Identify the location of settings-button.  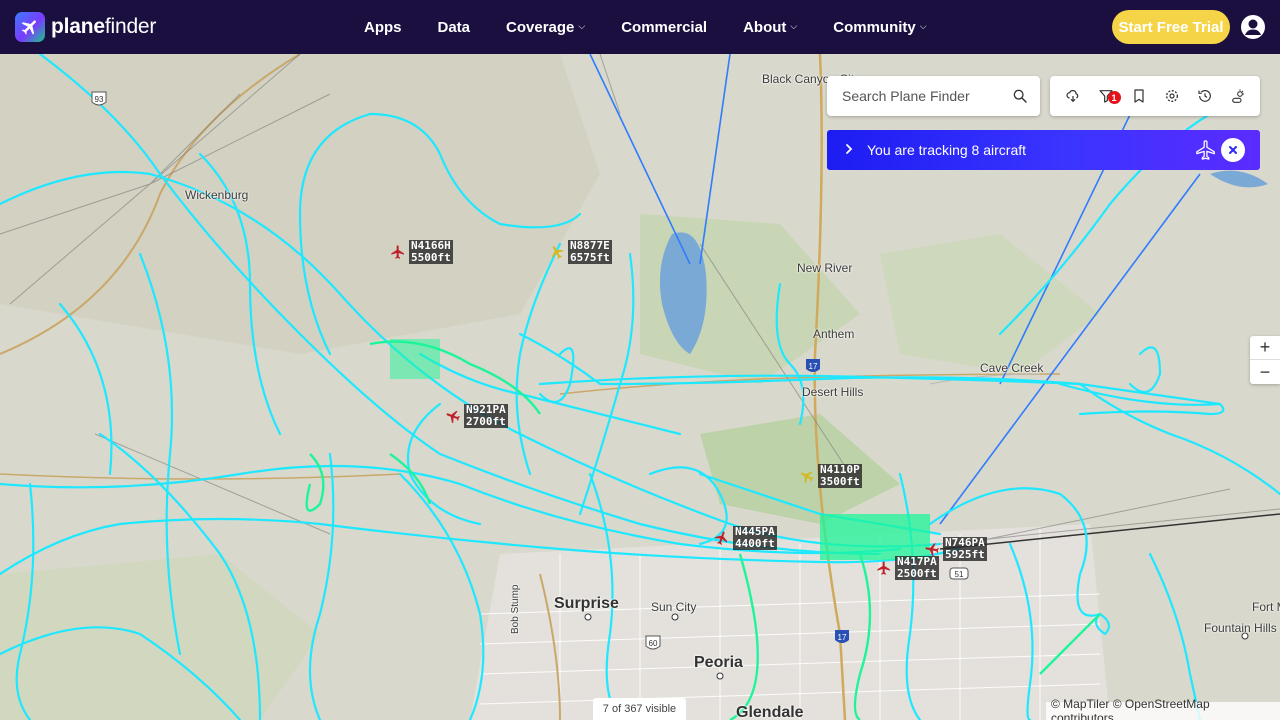
(1172, 96).